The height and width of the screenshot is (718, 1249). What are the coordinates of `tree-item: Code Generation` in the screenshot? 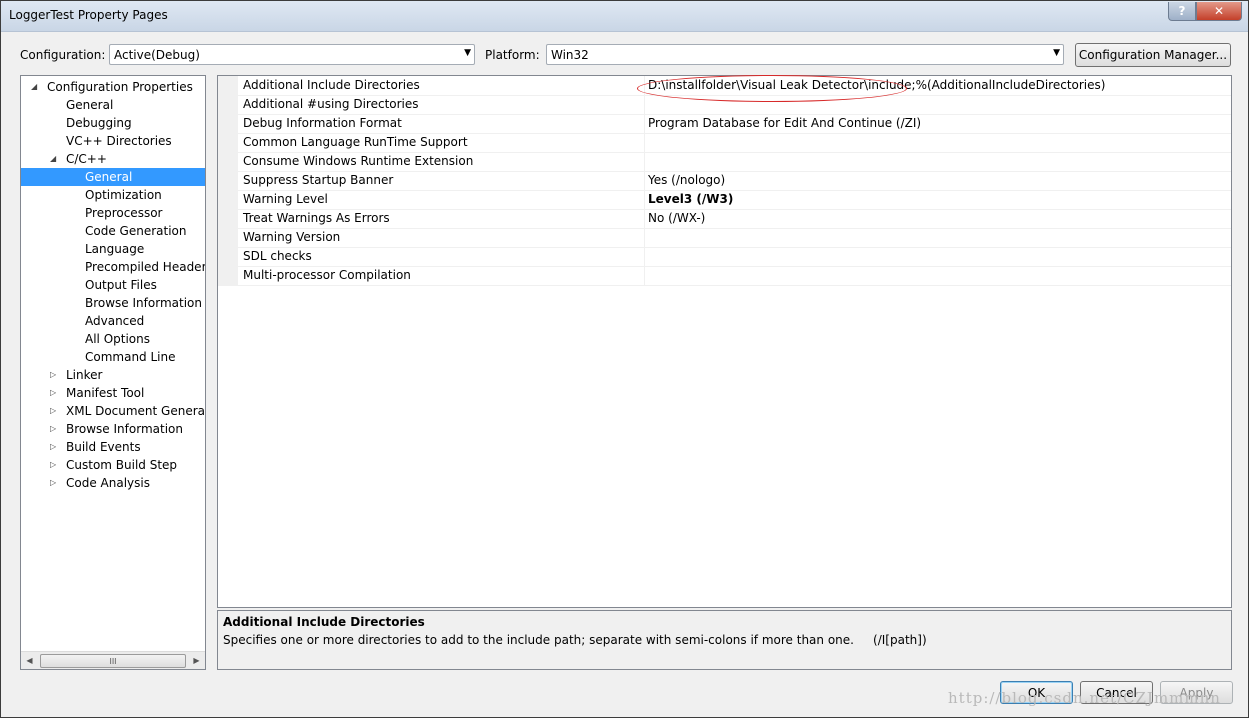 It's located at (113, 231).